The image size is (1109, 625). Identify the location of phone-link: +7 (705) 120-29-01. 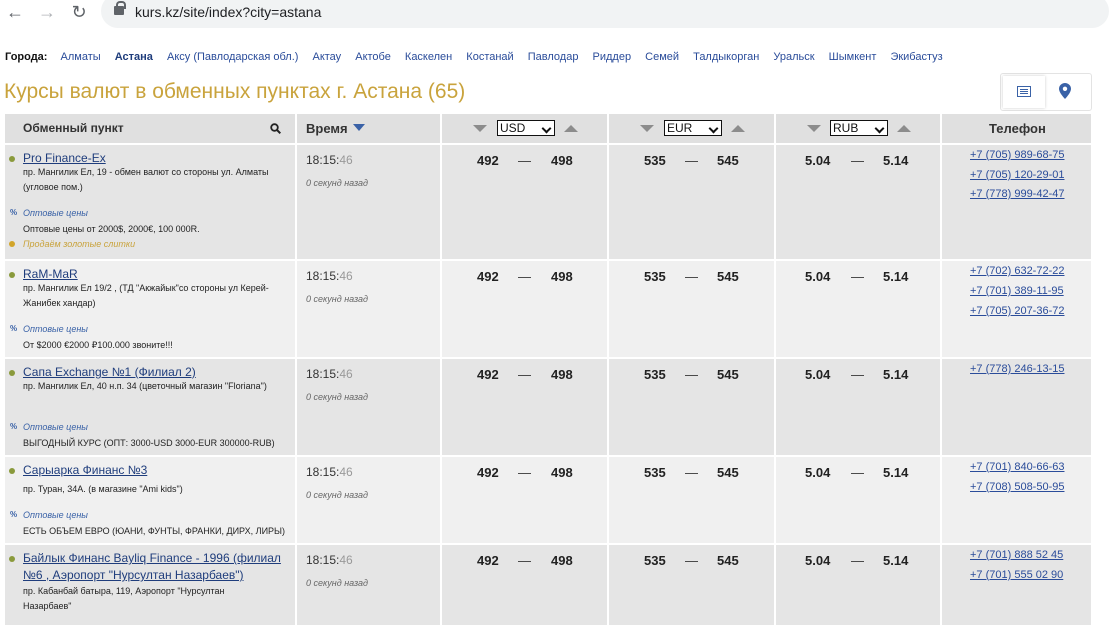
(1017, 175).